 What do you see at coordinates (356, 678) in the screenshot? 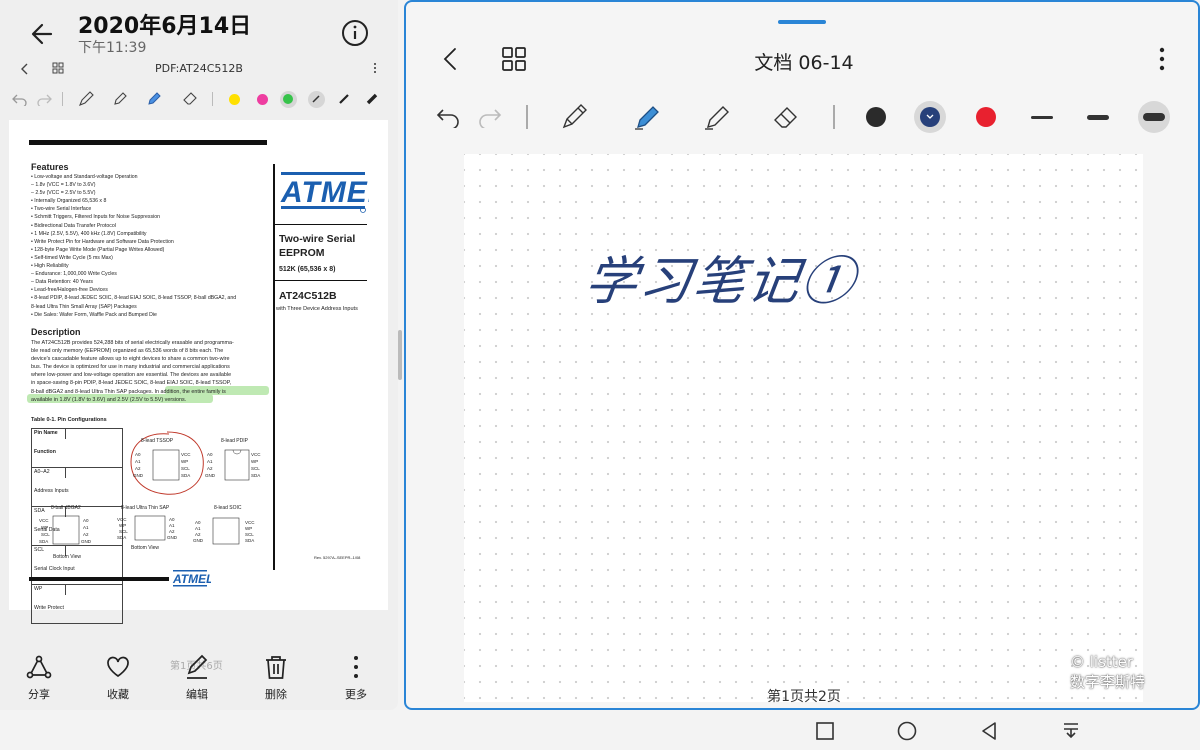
I see `more-button: 更多` at bounding box center [356, 678].